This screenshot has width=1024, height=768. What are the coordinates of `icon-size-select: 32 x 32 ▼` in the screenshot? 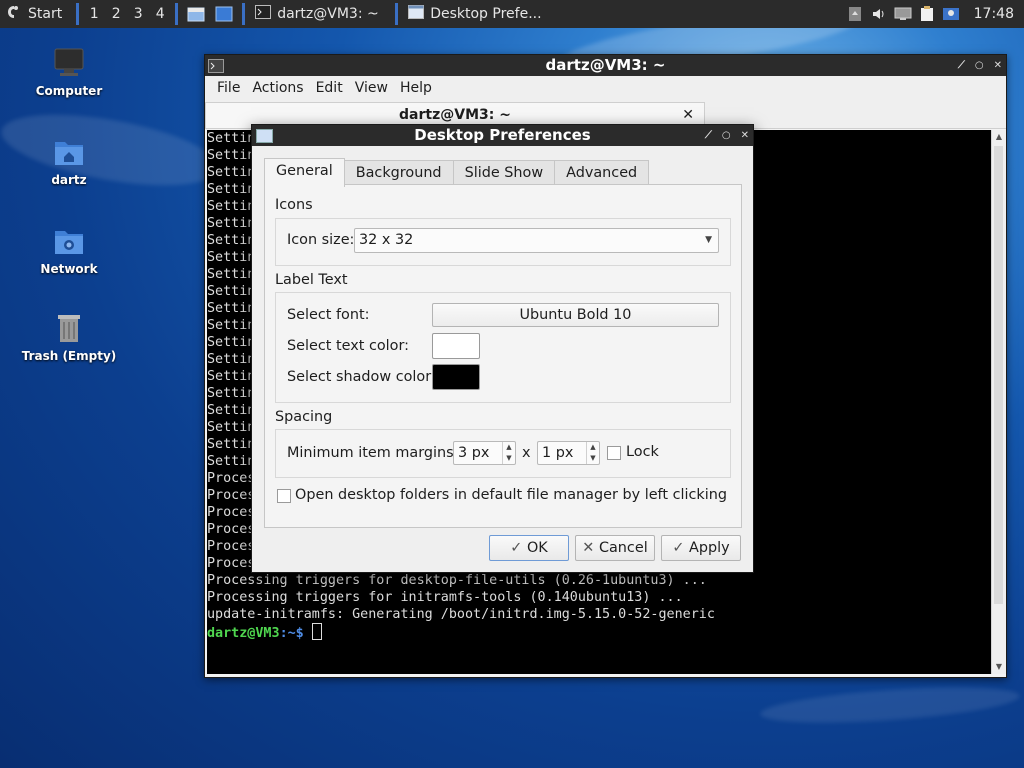 It's located at (536, 240).